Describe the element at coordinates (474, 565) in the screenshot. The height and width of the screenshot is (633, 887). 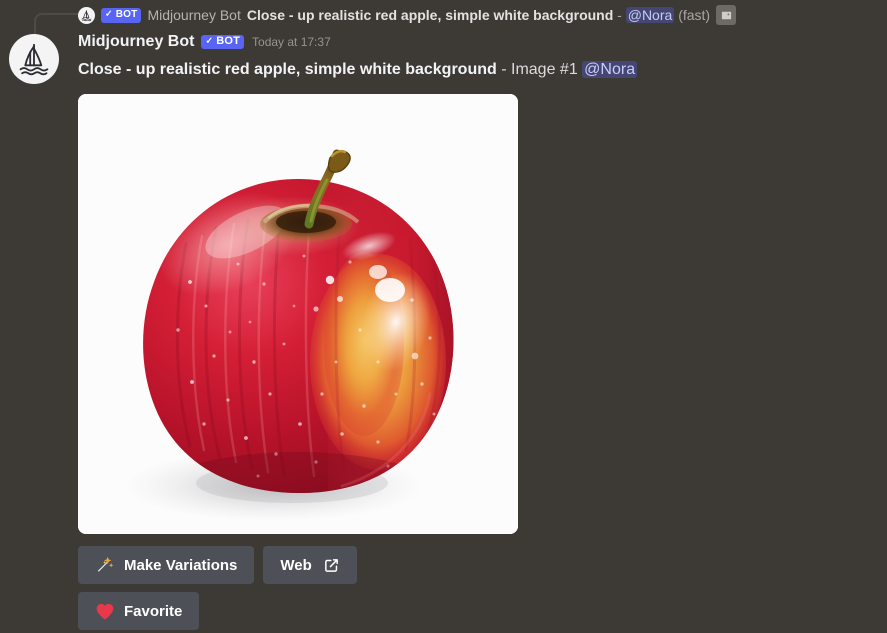
I see `action-button-row-primary: Make Variations Web` at that location.